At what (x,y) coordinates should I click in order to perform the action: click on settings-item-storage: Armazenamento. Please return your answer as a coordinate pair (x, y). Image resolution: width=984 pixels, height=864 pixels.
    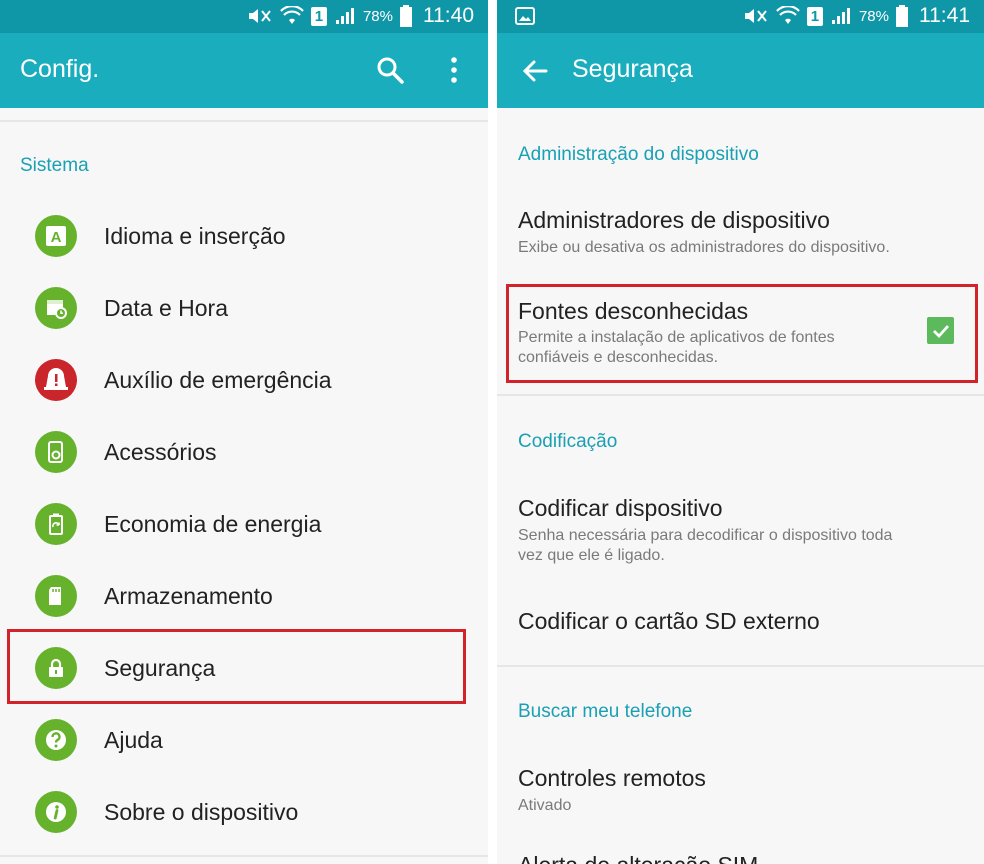
    Looking at the image, I should click on (244, 596).